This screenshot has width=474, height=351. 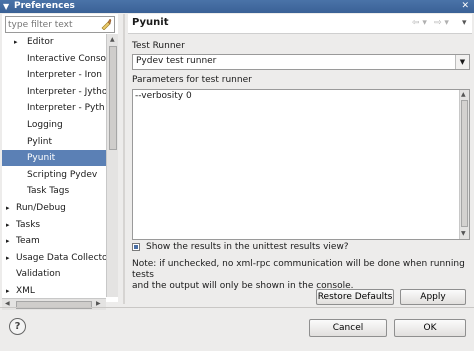 I want to click on tree-item: Interactive Conso, so click(x=54, y=59).